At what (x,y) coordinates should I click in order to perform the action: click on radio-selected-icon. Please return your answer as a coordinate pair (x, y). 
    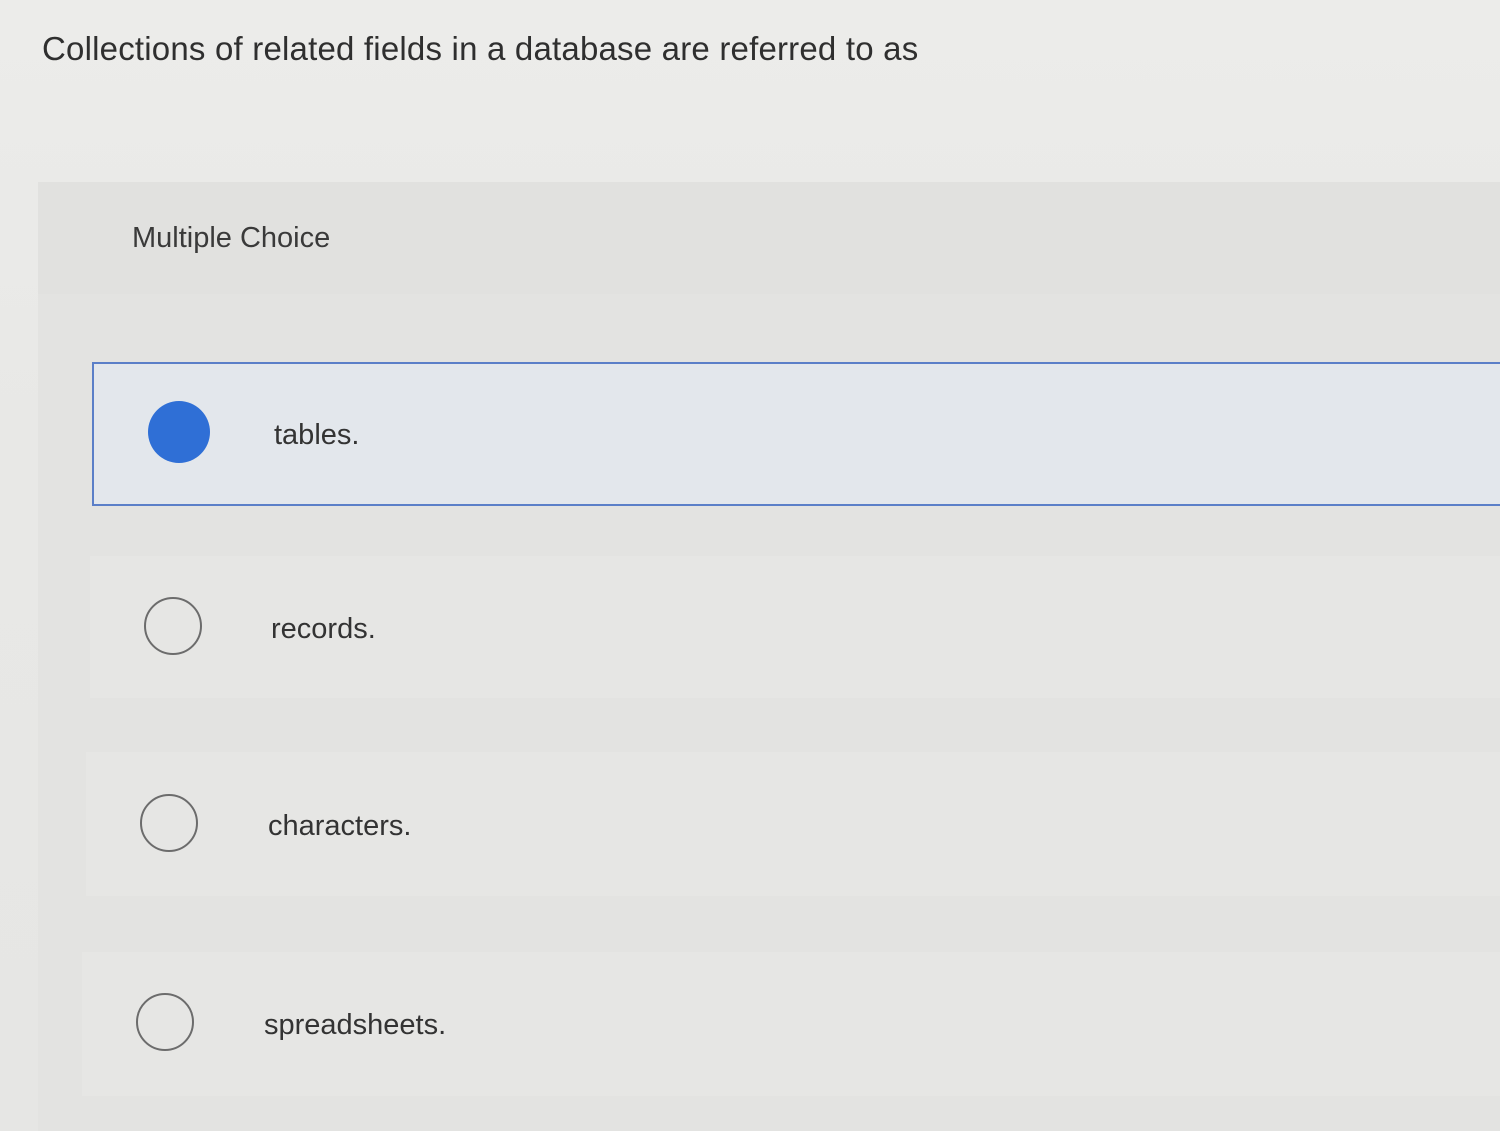
    Looking at the image, I should click on (179, 432).